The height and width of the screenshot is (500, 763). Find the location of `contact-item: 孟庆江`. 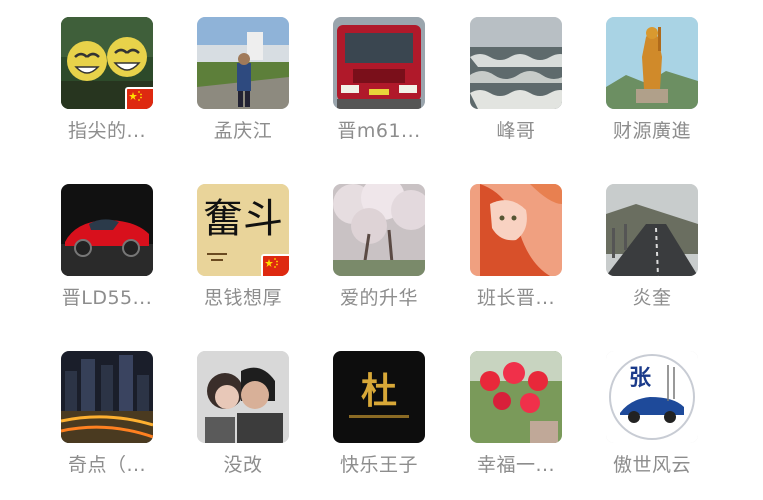

contact-item: 孟庆江 is located at coordinates (243, 80).